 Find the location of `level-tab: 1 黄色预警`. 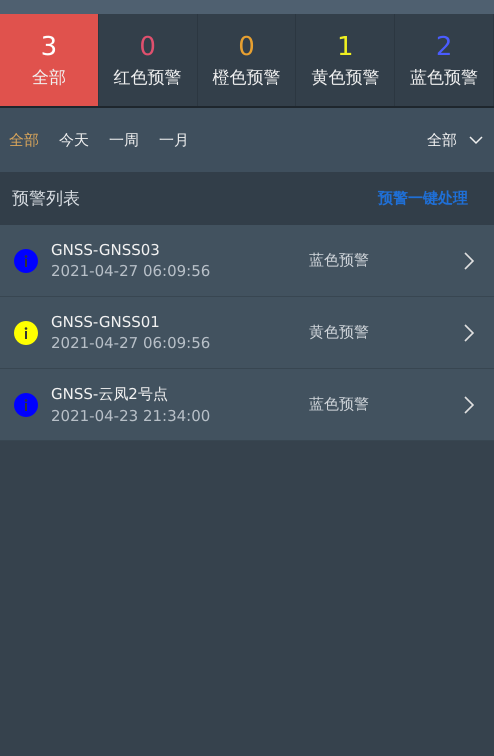

level-tab: 1 黄色预警 is located at coordinates (346, 60).